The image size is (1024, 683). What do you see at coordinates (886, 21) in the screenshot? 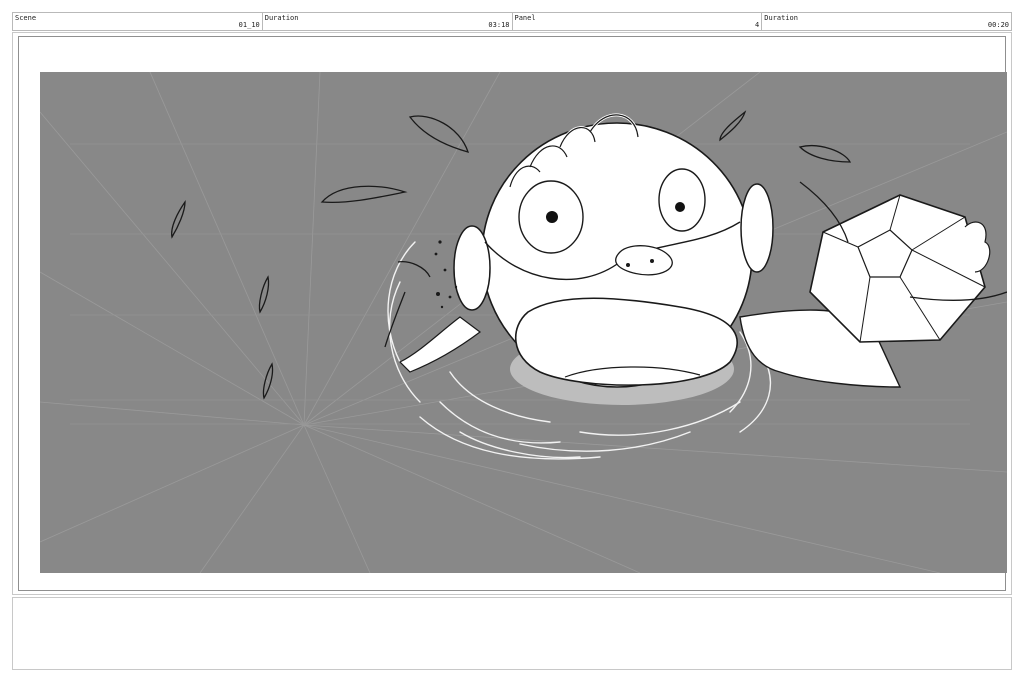
I see `header-cell-panel-duration: Duration 00:20` at bounding box center [886, 21].